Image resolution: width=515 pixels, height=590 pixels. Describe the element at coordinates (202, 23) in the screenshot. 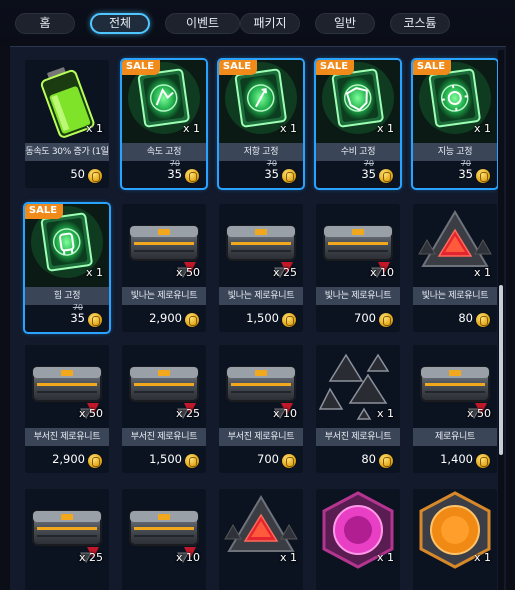

I see `tab-event: 이벤트` at that location.